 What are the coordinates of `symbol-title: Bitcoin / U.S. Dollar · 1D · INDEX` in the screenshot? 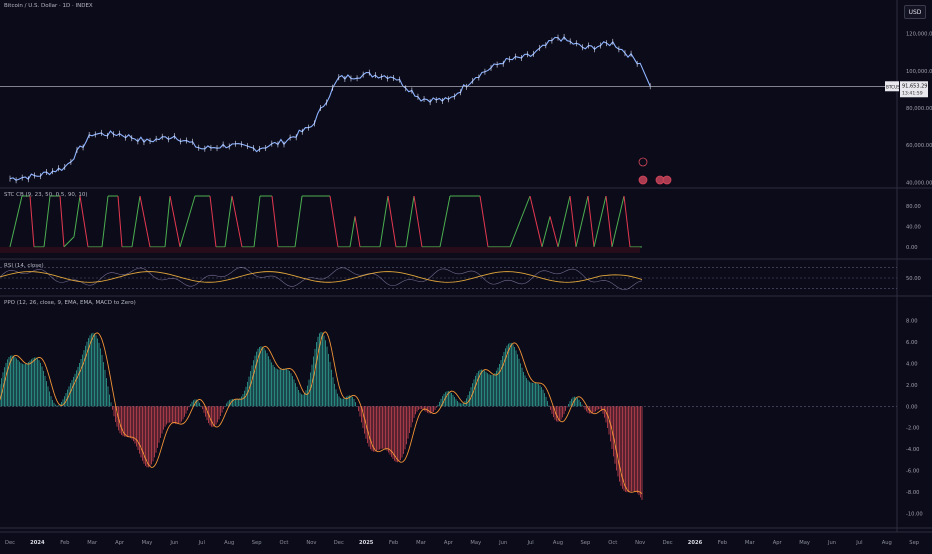 It's located at (48, 6).